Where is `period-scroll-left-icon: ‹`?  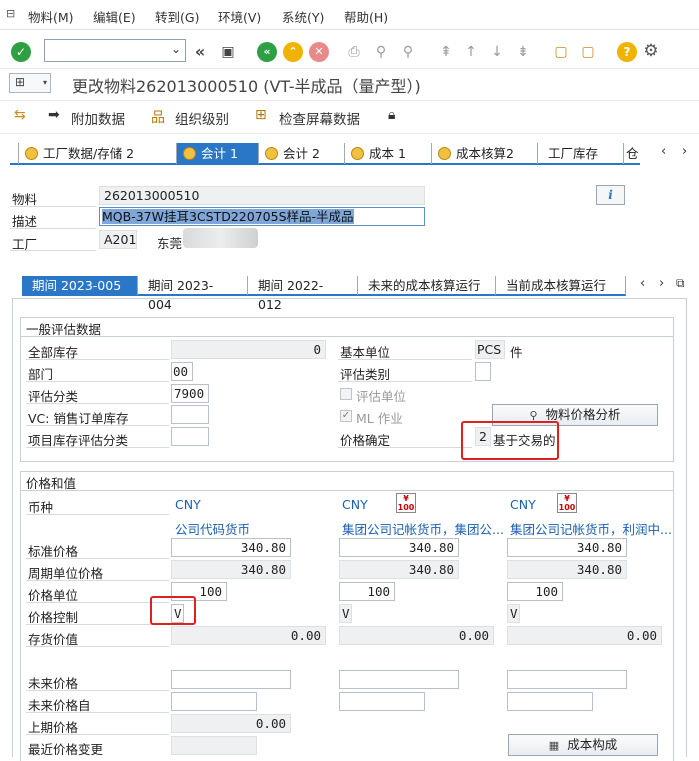
period-scroll-left-icon: ‹ is located at coordinates (642, 283).